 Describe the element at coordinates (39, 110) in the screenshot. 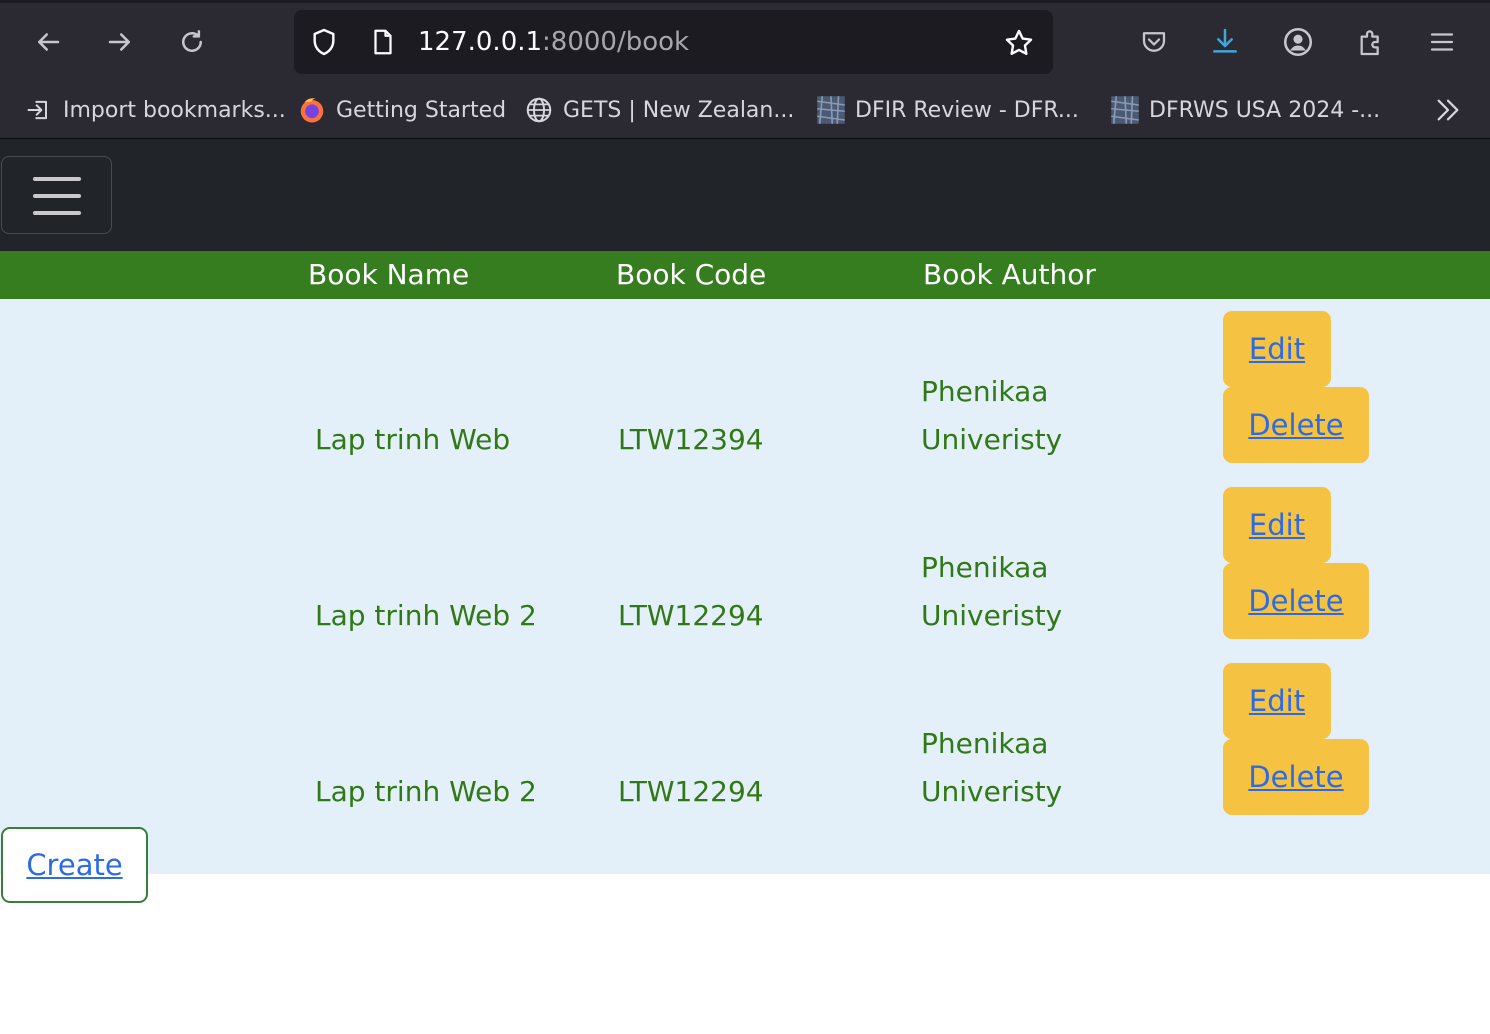

I see `import-icon` at that location.